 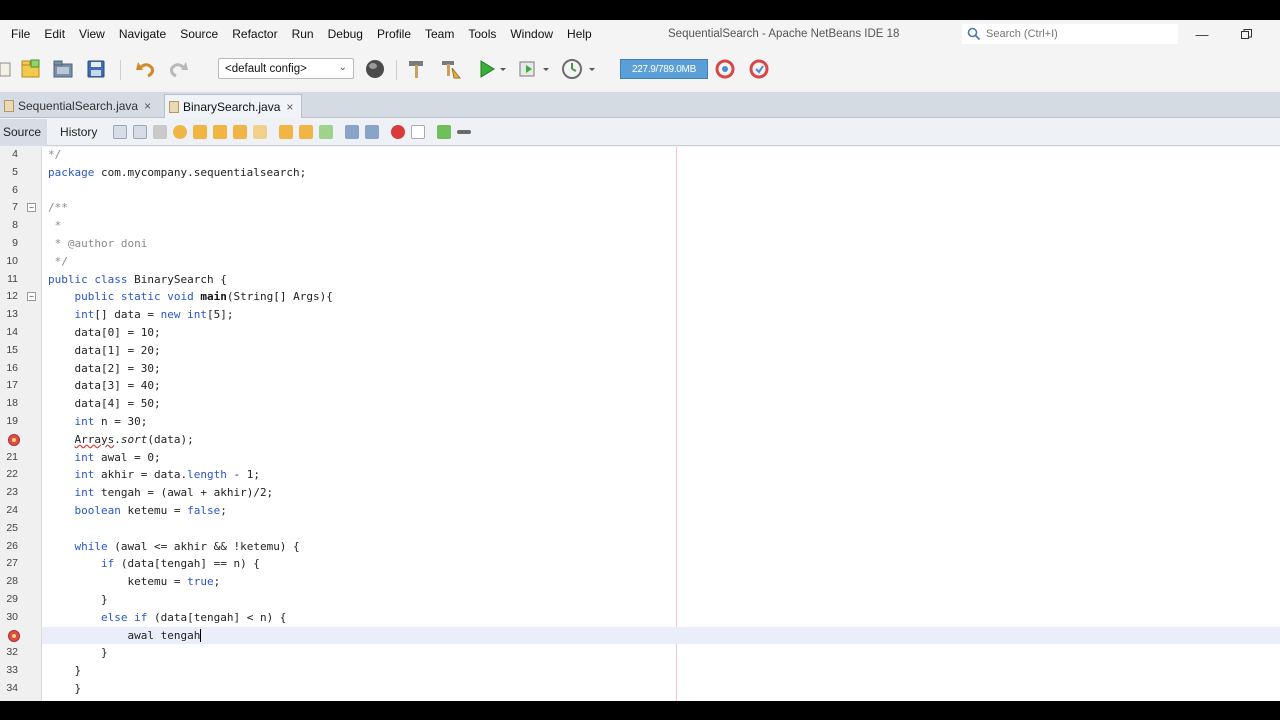 What do you see at coordinates (640, 191) in the screenshot?
I see `code-line: 6` at bounding box center [640, 191].